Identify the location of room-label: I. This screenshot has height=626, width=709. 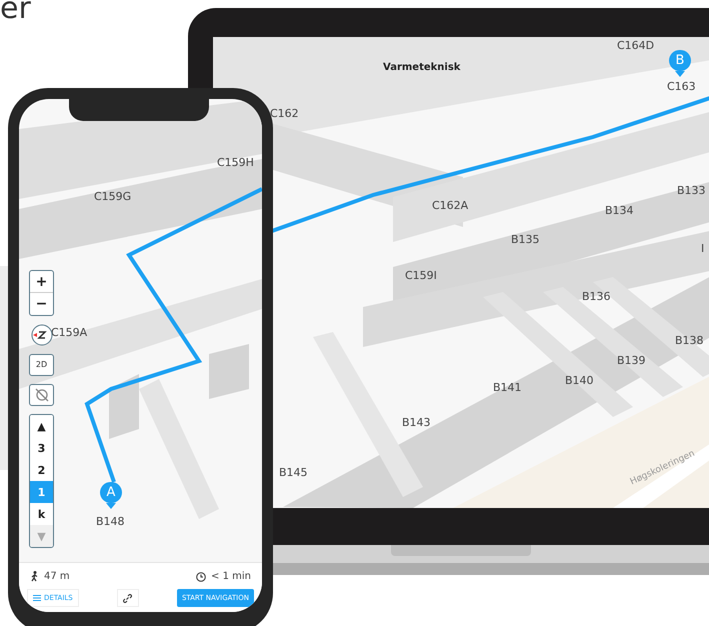
(702, 248).